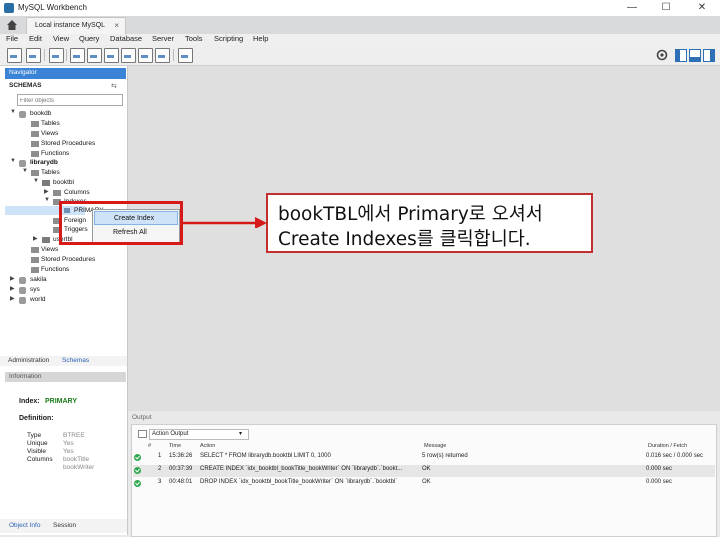  I want to click on toggle-secondary-sidebar-icon, so click(709, 55).